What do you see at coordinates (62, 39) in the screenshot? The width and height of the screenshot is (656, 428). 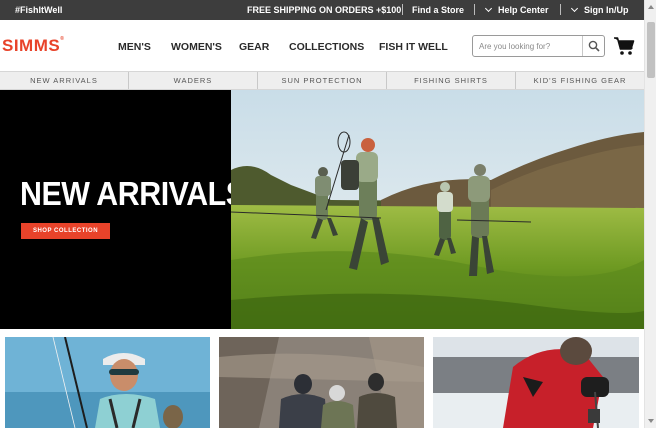 I see `registered-mark: ®` at bounding box center [62, 39].